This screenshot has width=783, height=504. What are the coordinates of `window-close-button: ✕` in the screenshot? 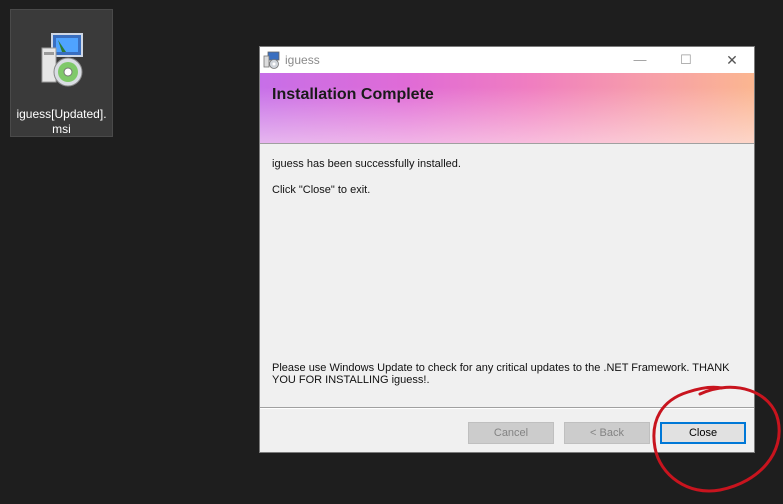 It's located at (732, 60).